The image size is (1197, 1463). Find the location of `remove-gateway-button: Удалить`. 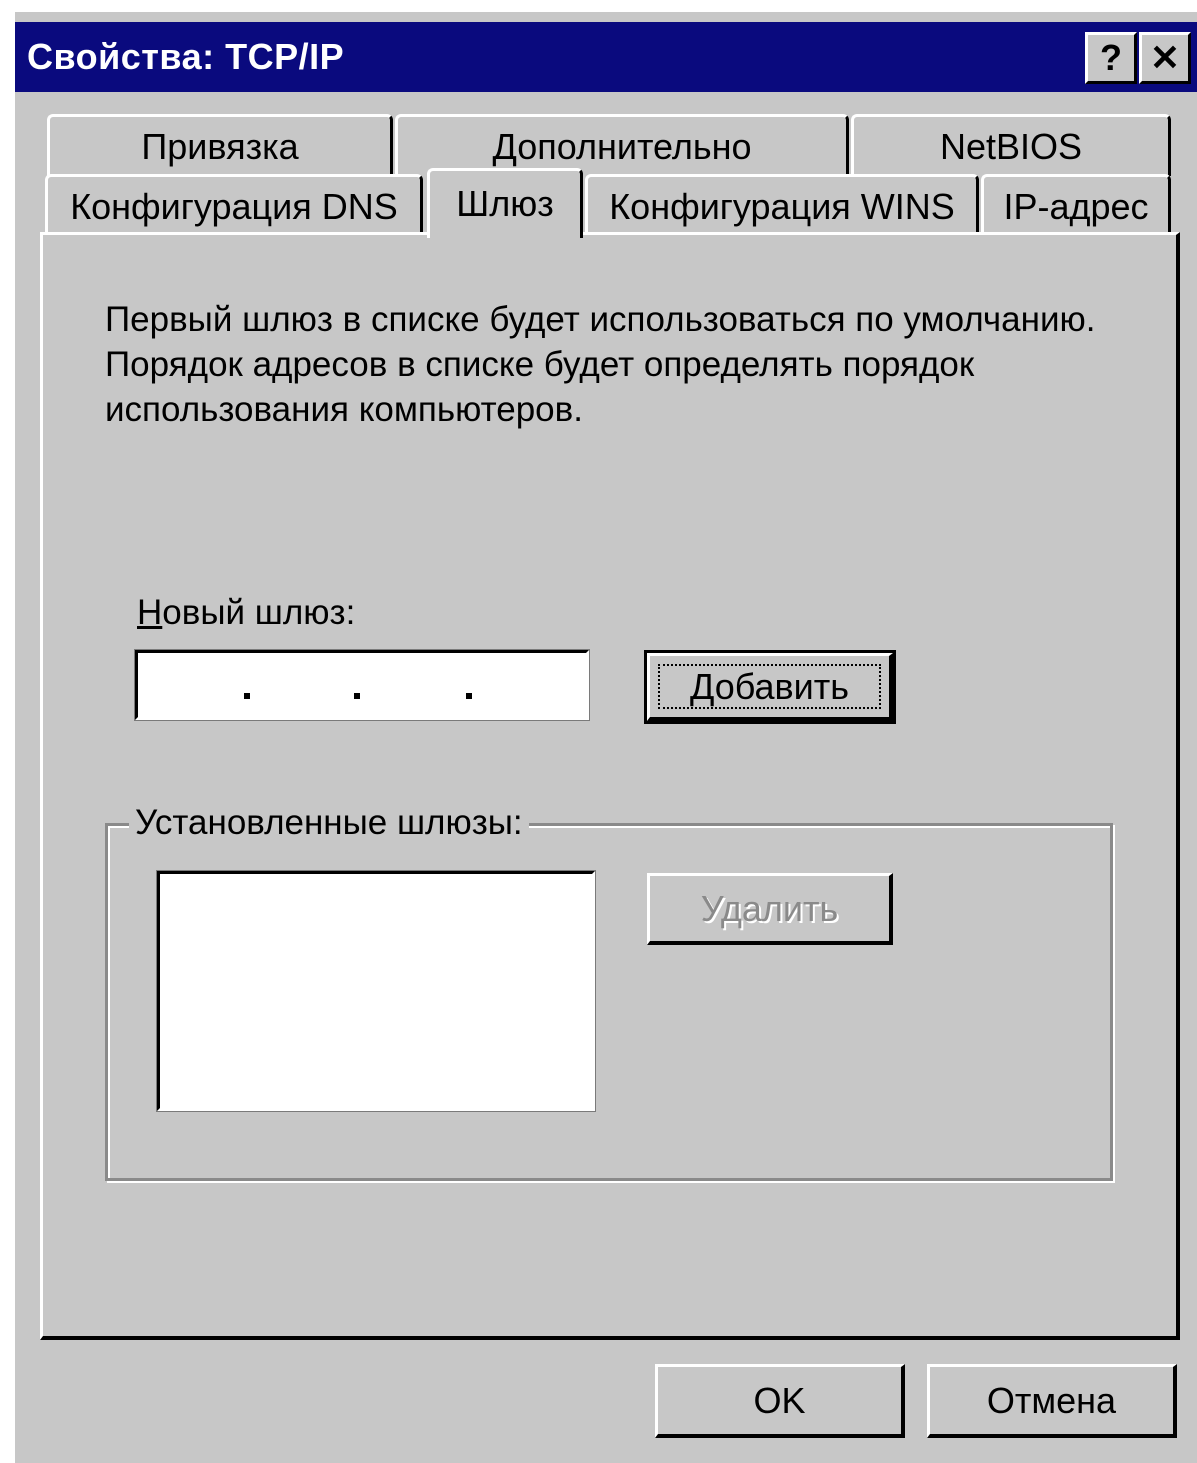

remove-gateway-button: Удалить is located at coordinates (770, 909).